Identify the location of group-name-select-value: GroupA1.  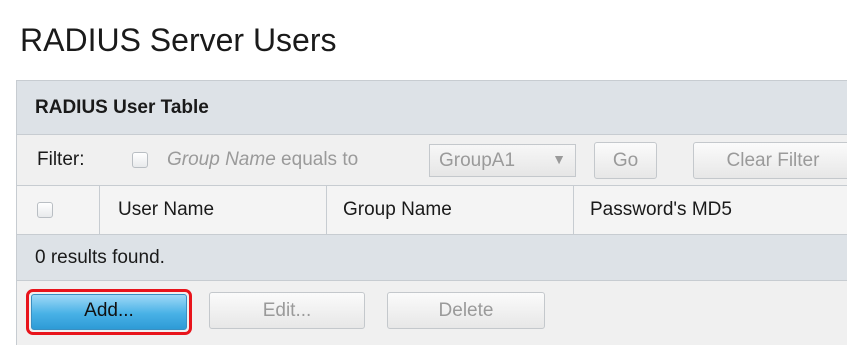
(477, 160).